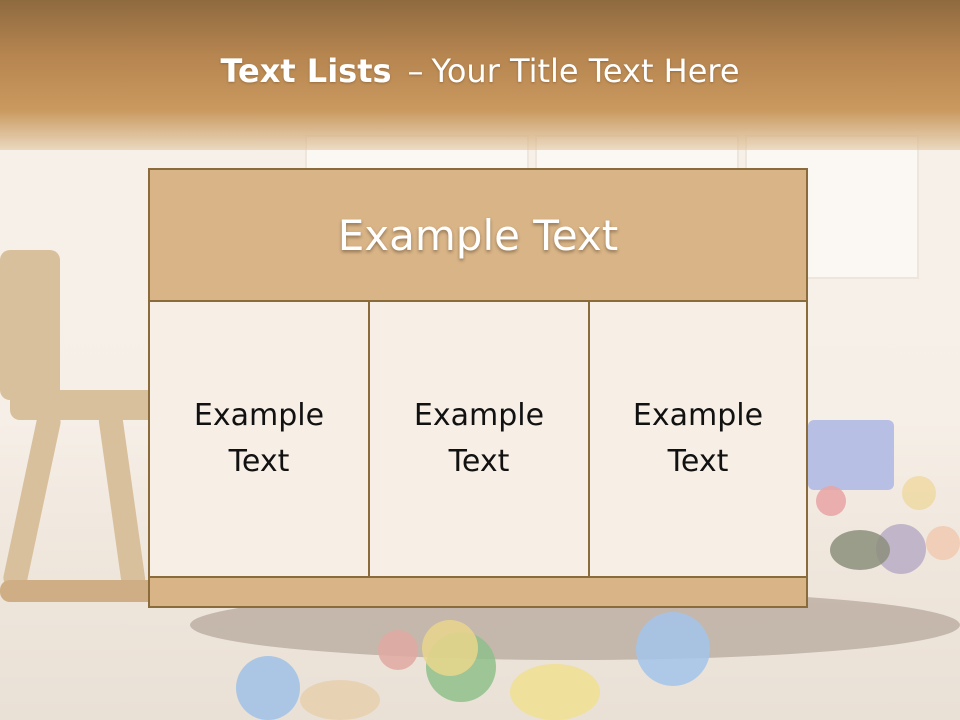 The image size is (960, 720). What do you see at coordinates (306, 71) in the screenshot?
I see `title-bold-text: Text Lists` at bounding box center [306, 71].